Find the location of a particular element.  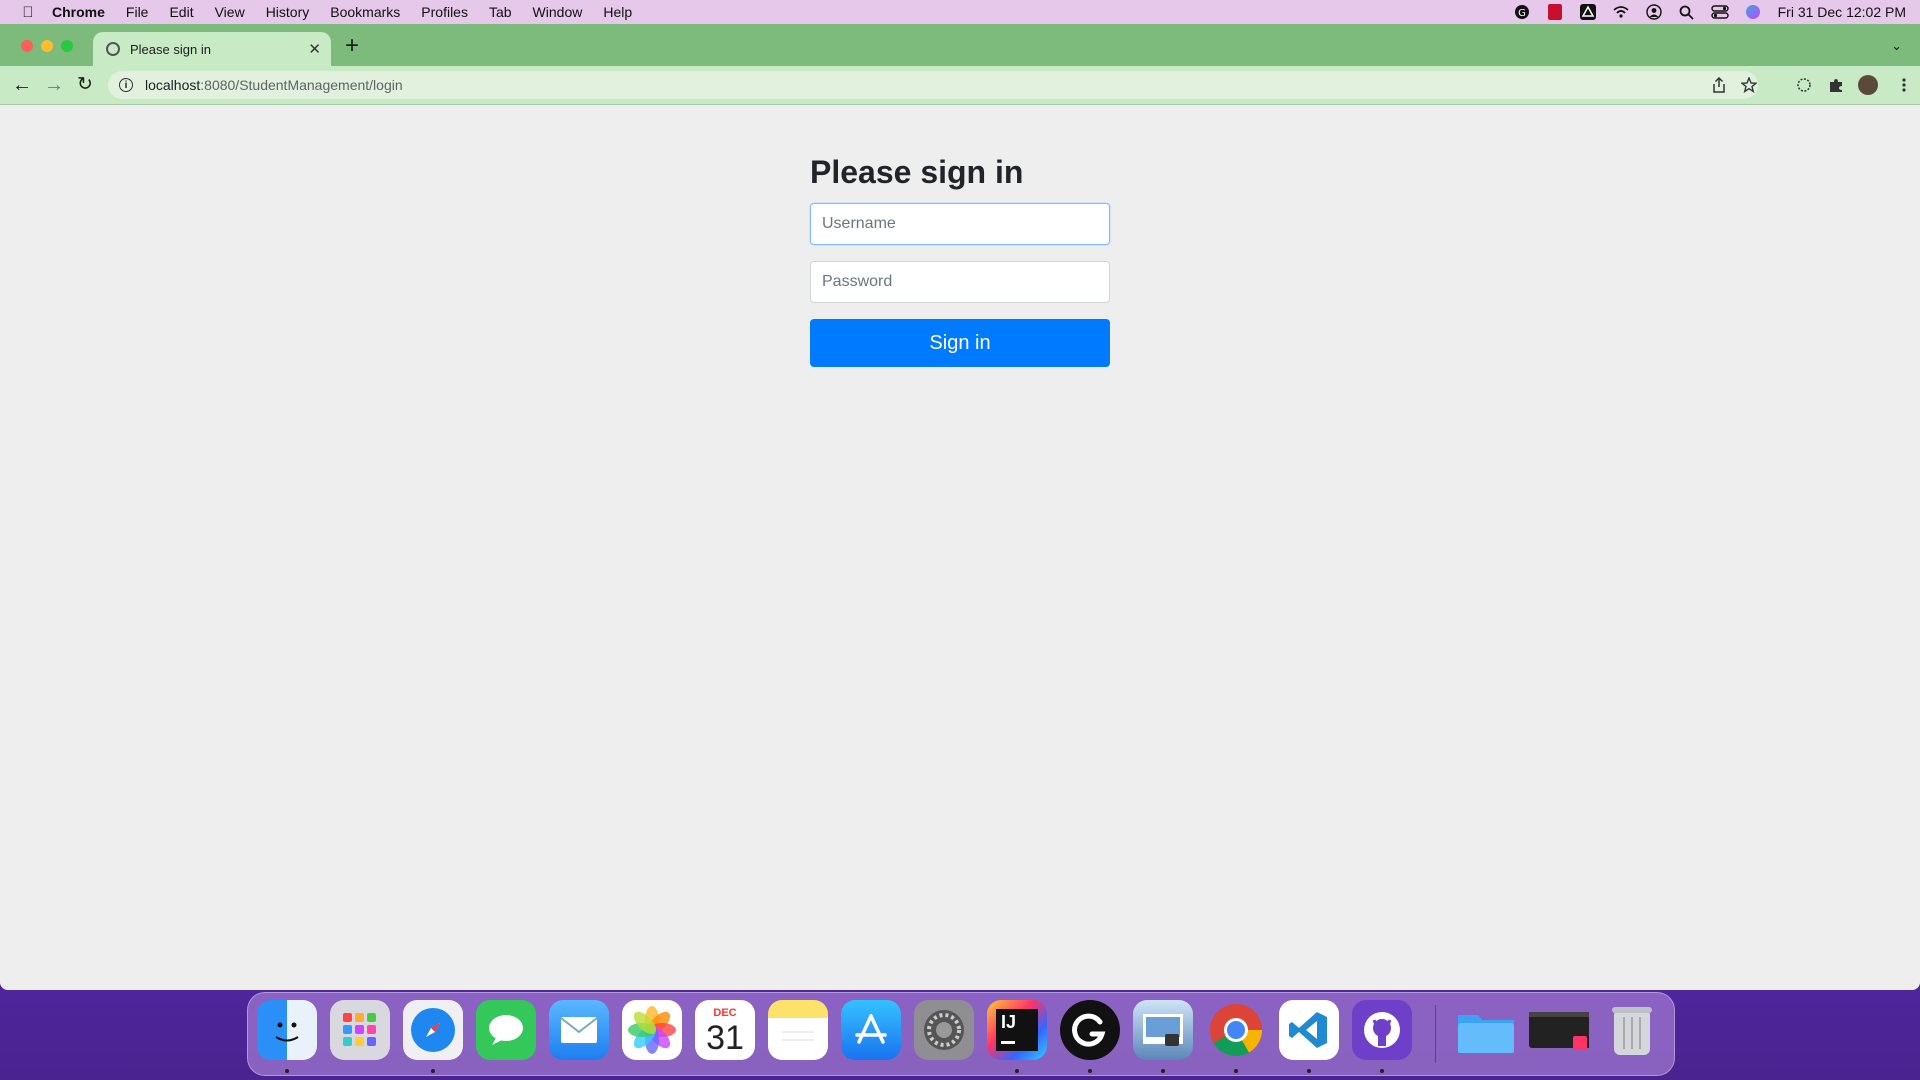

wifi-icon is located at coordinates (1621, 12).